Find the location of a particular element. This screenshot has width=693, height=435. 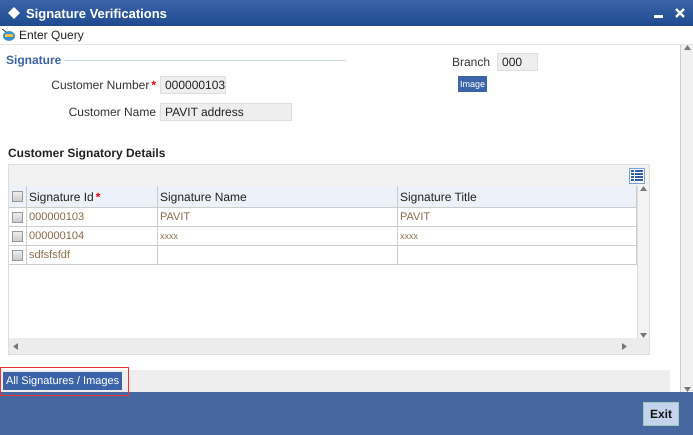

table-cell: 000000104 is located at coordinates (56, 236).